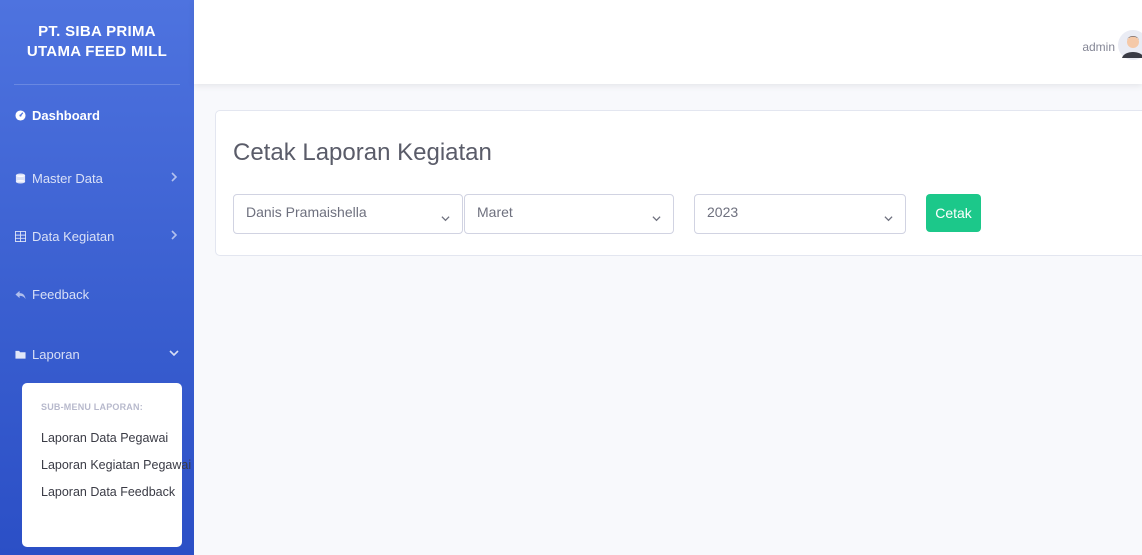  I want to click on submenu-header: SUB-MENU LAPORAN:, so click(92, 407).